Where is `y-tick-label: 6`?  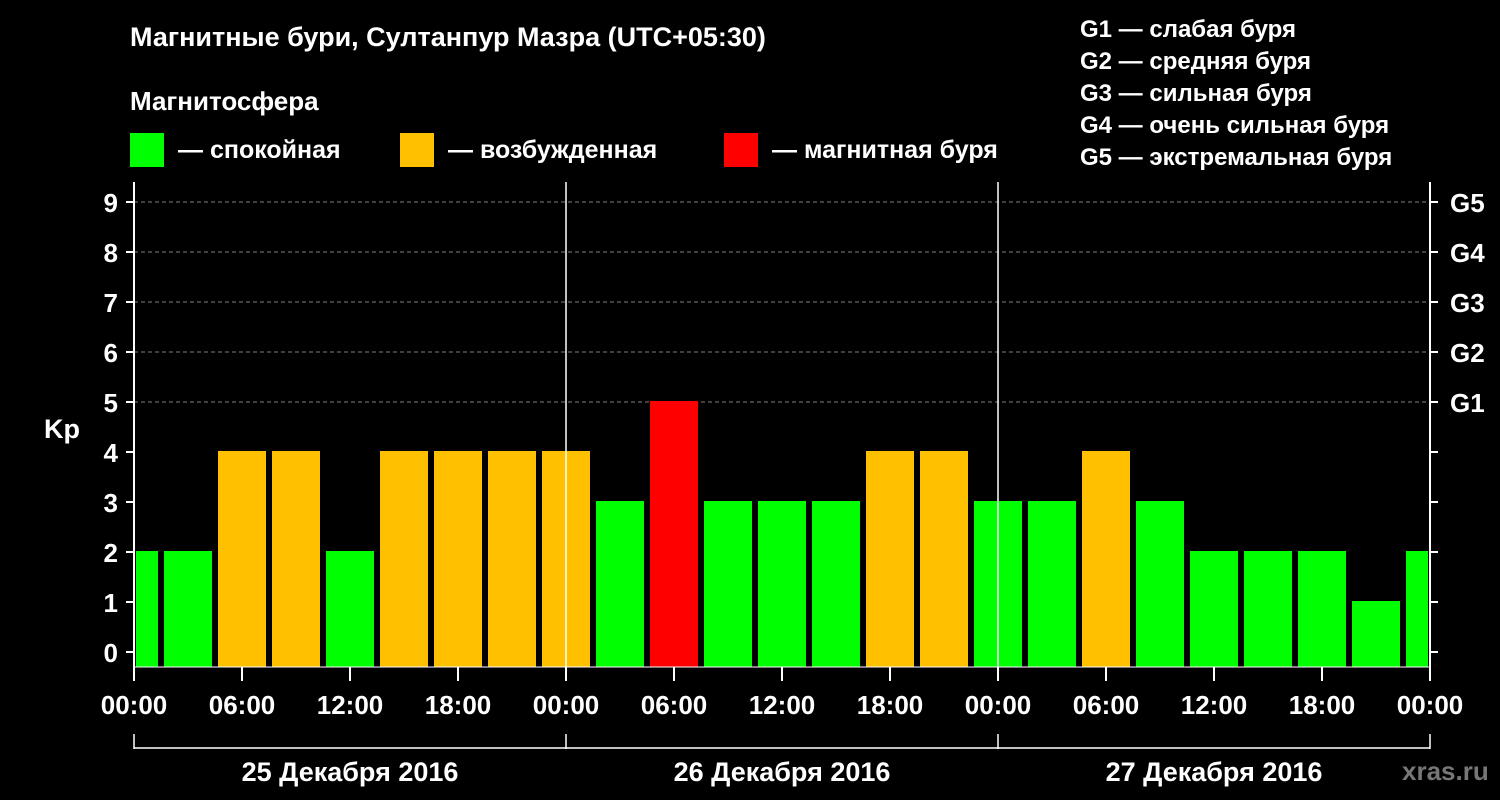 y-tick-label: 6 is located at coordinates (111, 353).